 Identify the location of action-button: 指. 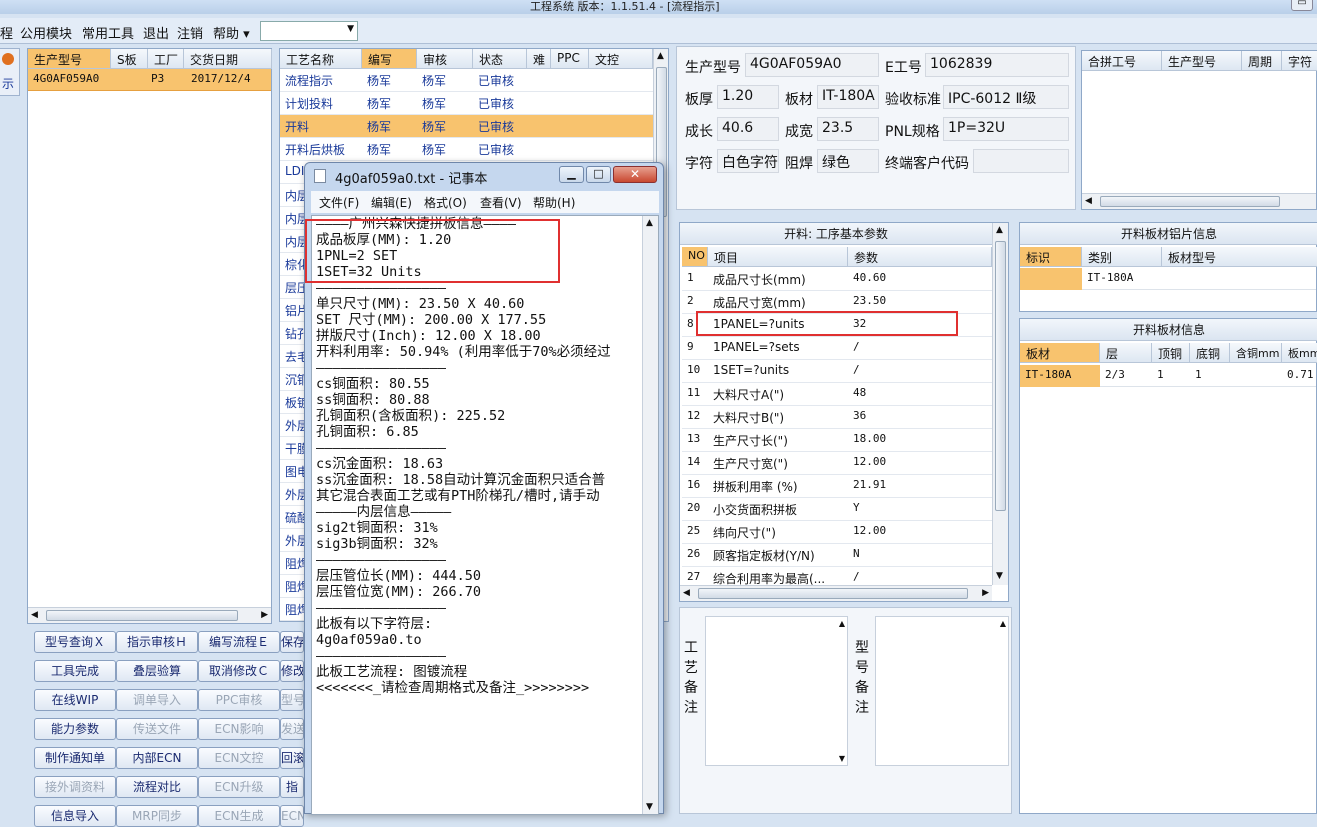
(292, 787).